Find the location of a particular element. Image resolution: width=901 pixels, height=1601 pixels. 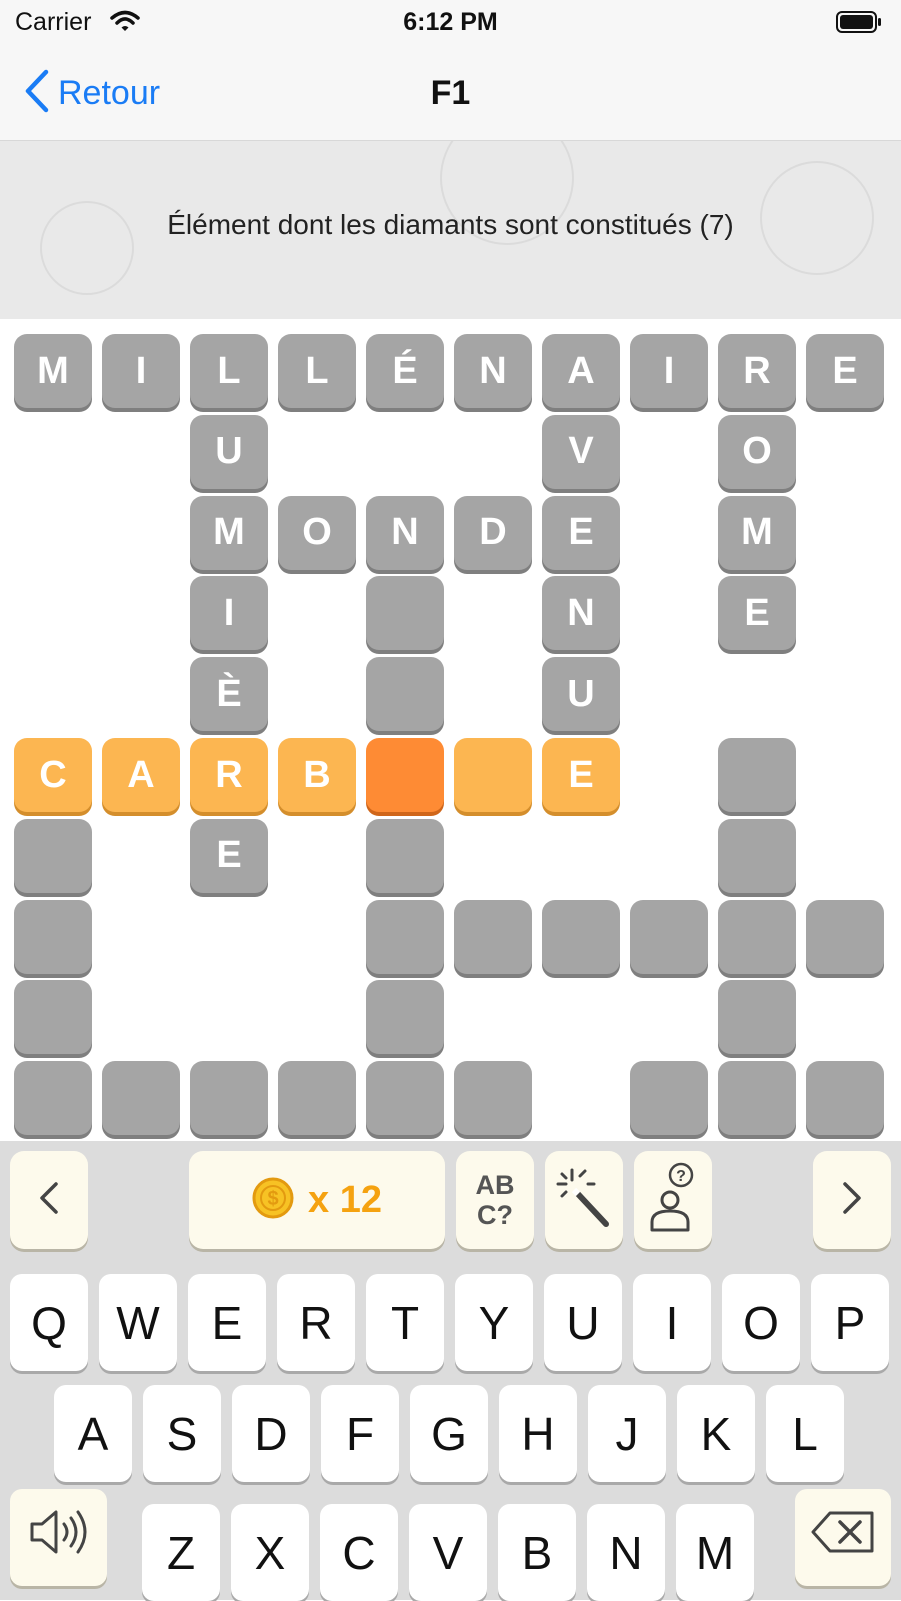

key-w: W is located at coordinates (138, 1322).